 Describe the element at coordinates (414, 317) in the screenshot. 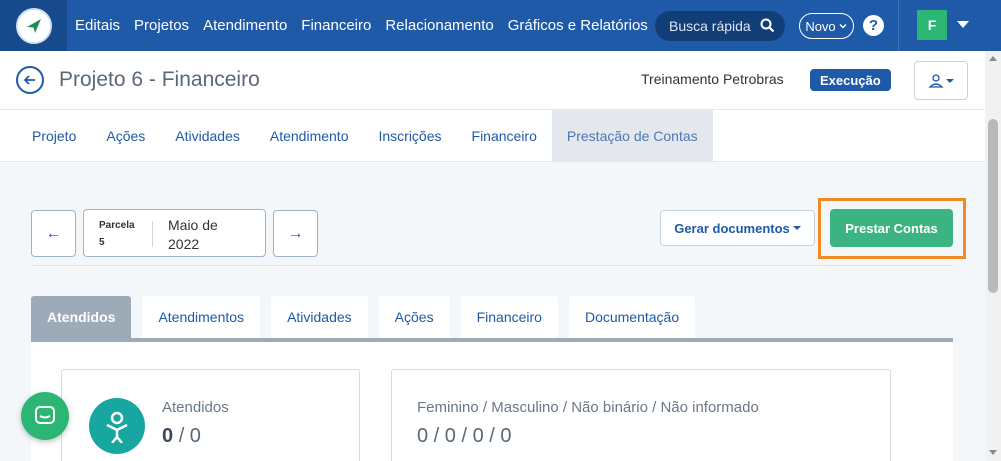

I see `subtab-acoes: Ações` at that location.